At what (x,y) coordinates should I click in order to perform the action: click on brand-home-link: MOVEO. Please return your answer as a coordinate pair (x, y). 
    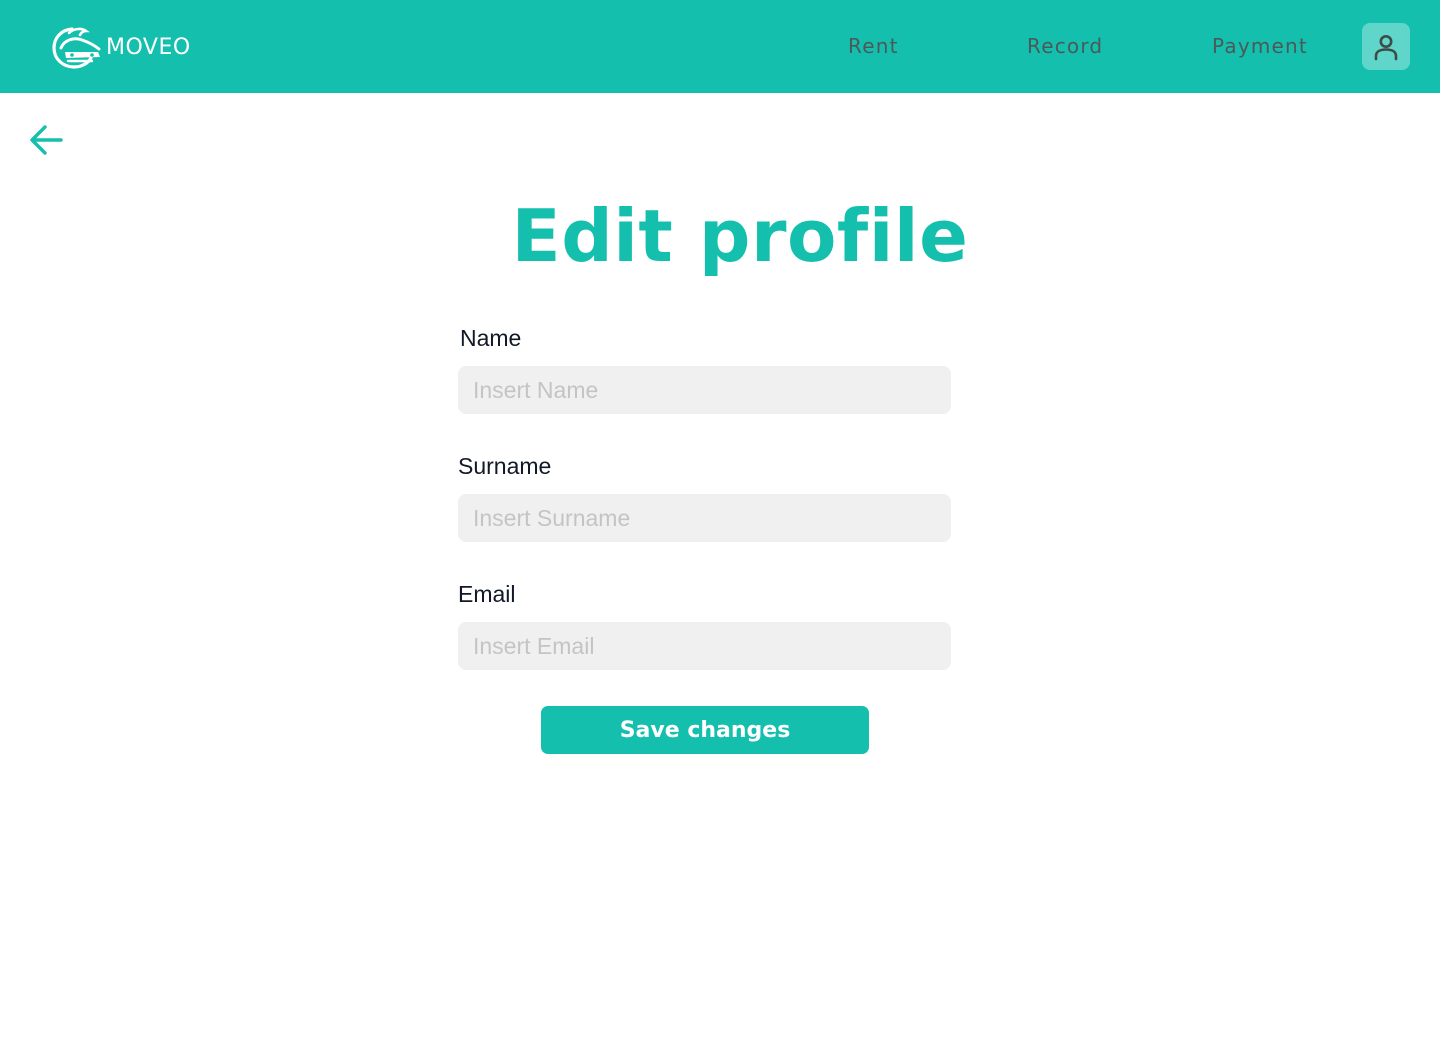
    Looking at the image, I should click on (121, 47).